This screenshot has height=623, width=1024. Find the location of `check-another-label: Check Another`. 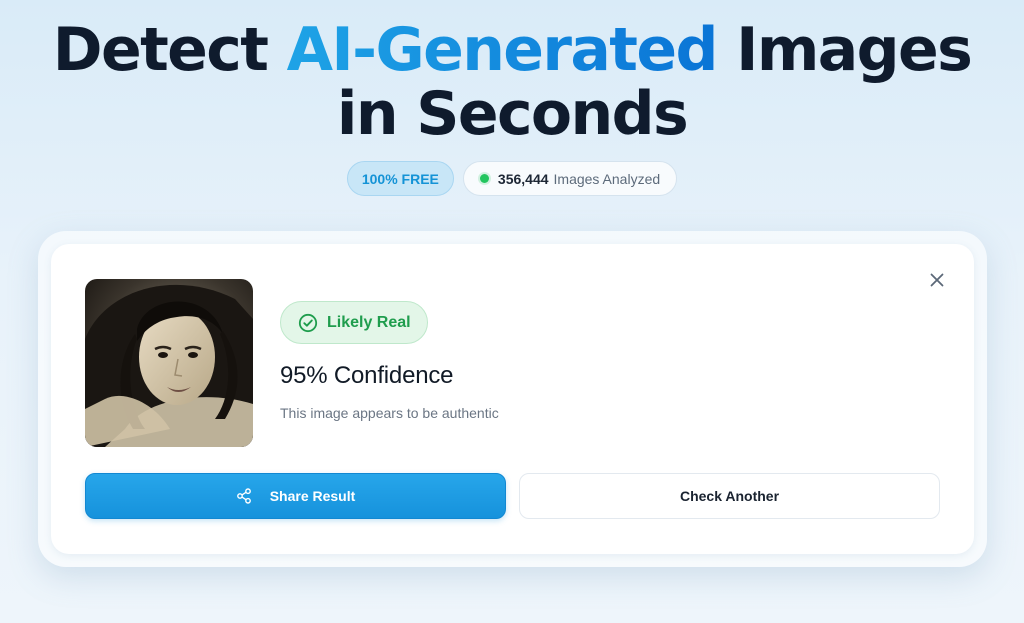

check-another-label: Check Another is located at coordinates (729, 496).